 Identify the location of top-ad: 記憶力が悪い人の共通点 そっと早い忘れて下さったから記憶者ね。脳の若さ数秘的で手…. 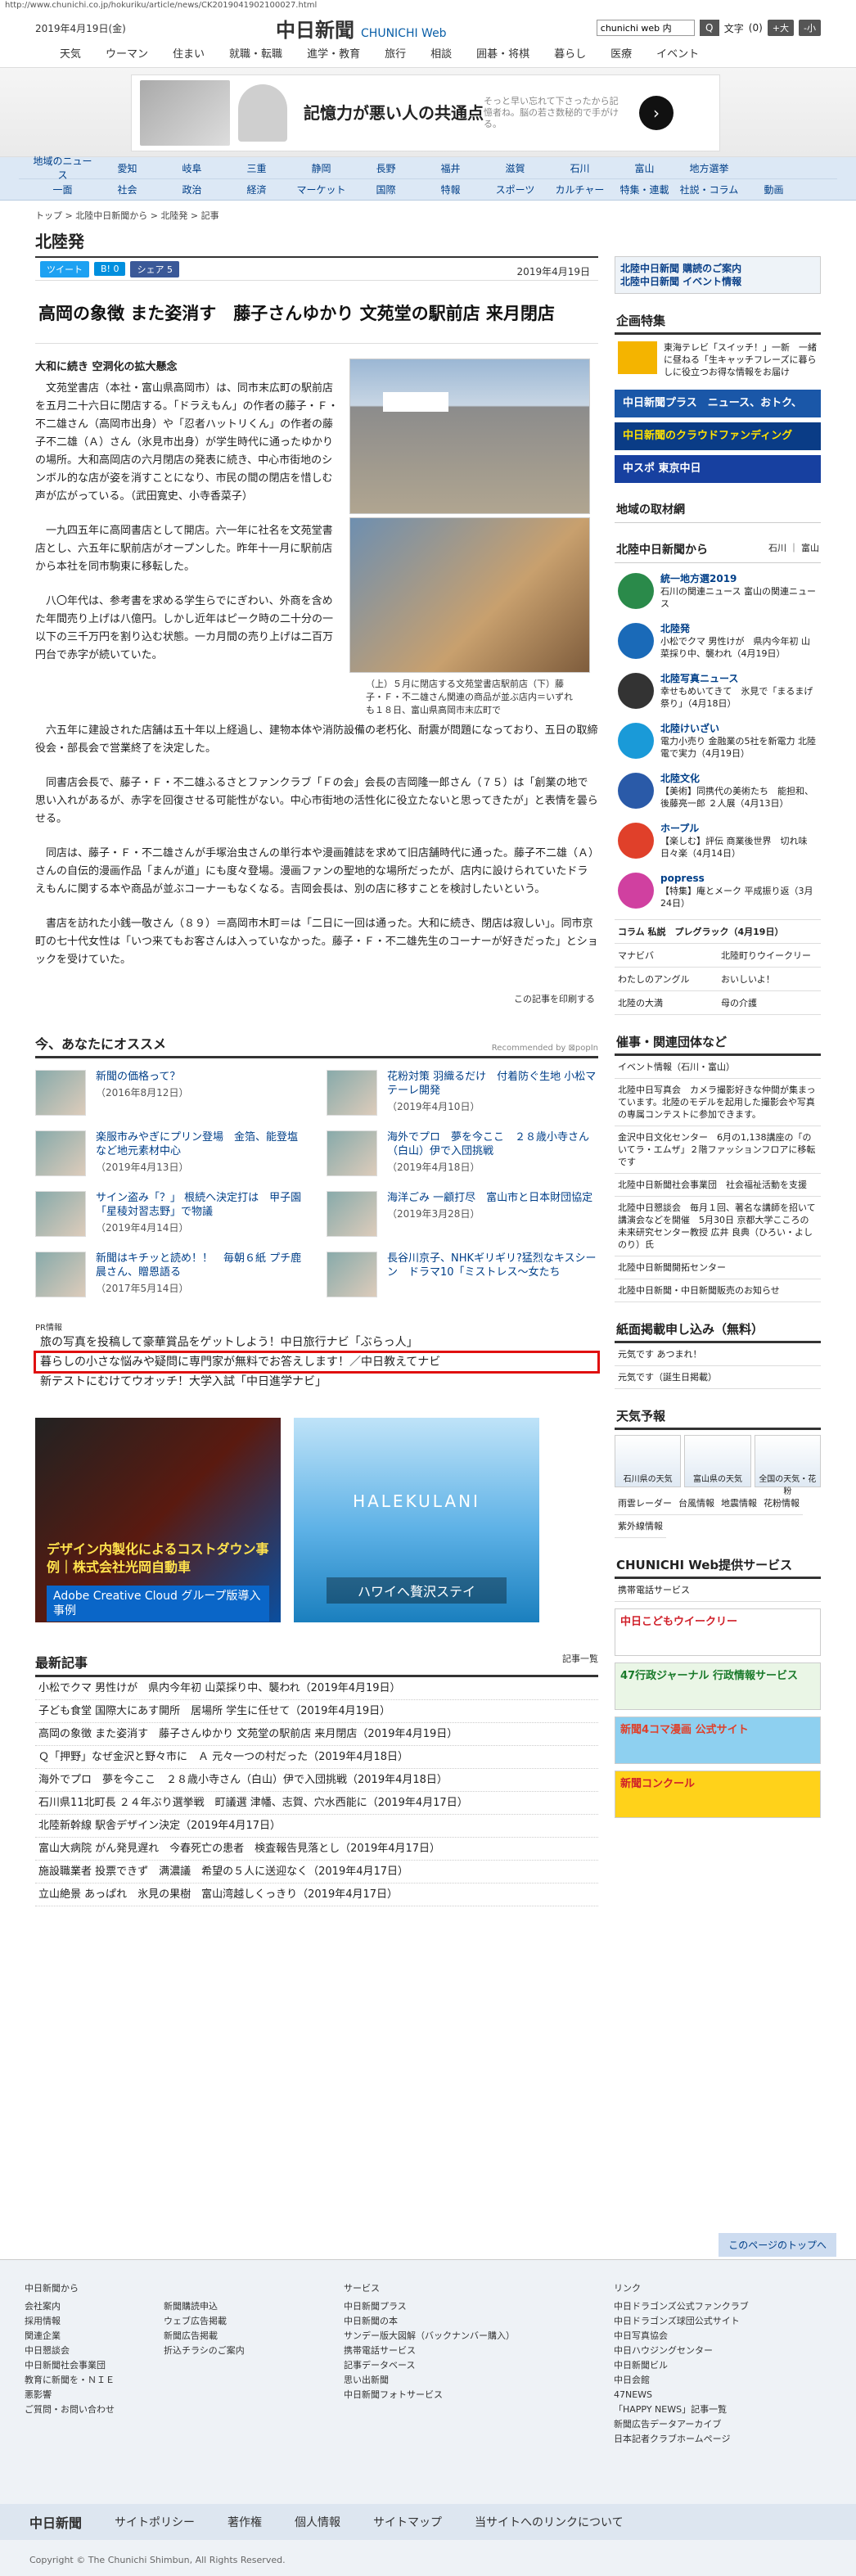
(425, 112).